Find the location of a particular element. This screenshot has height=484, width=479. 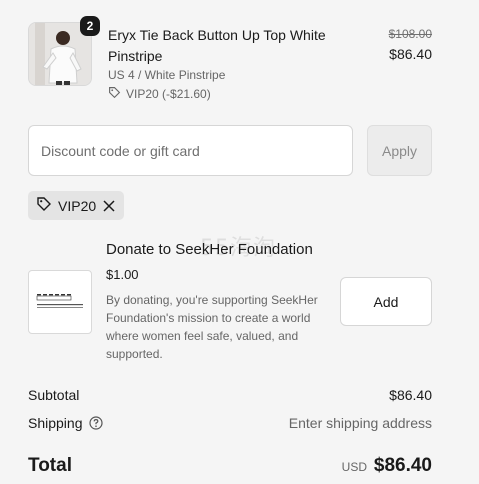

apply-button: Apply is located at coordinates (399, 150).